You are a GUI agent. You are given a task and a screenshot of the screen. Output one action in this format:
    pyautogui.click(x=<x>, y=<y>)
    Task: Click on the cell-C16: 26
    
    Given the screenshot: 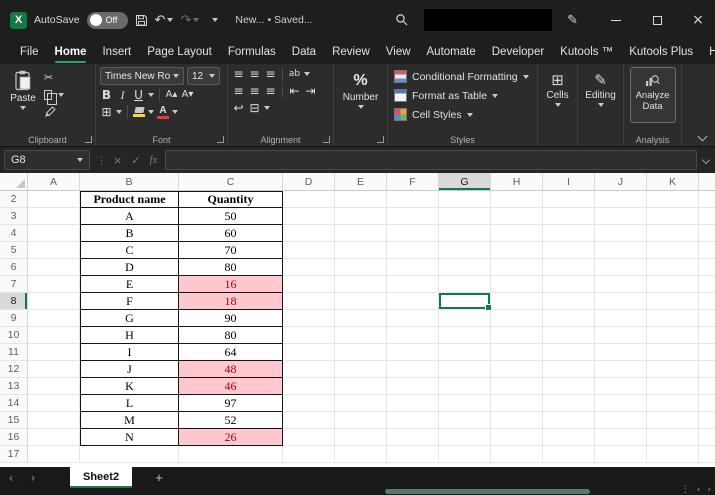 What is the action you would take?
    pyautogui.click(x=231, y=437)
    